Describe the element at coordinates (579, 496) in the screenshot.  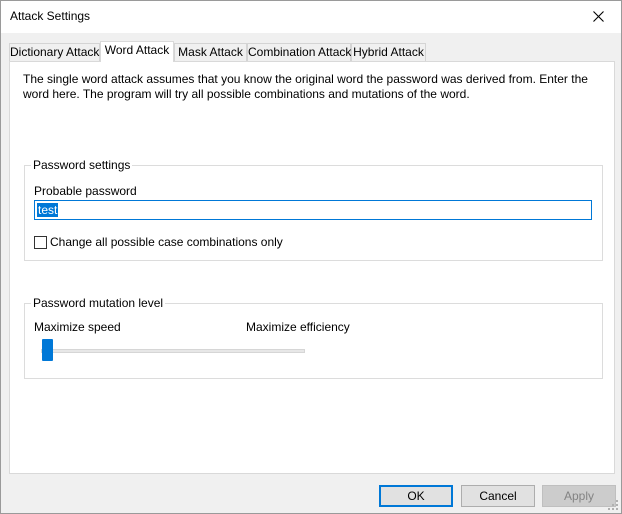
I see `apply-button: Apply` at that location.